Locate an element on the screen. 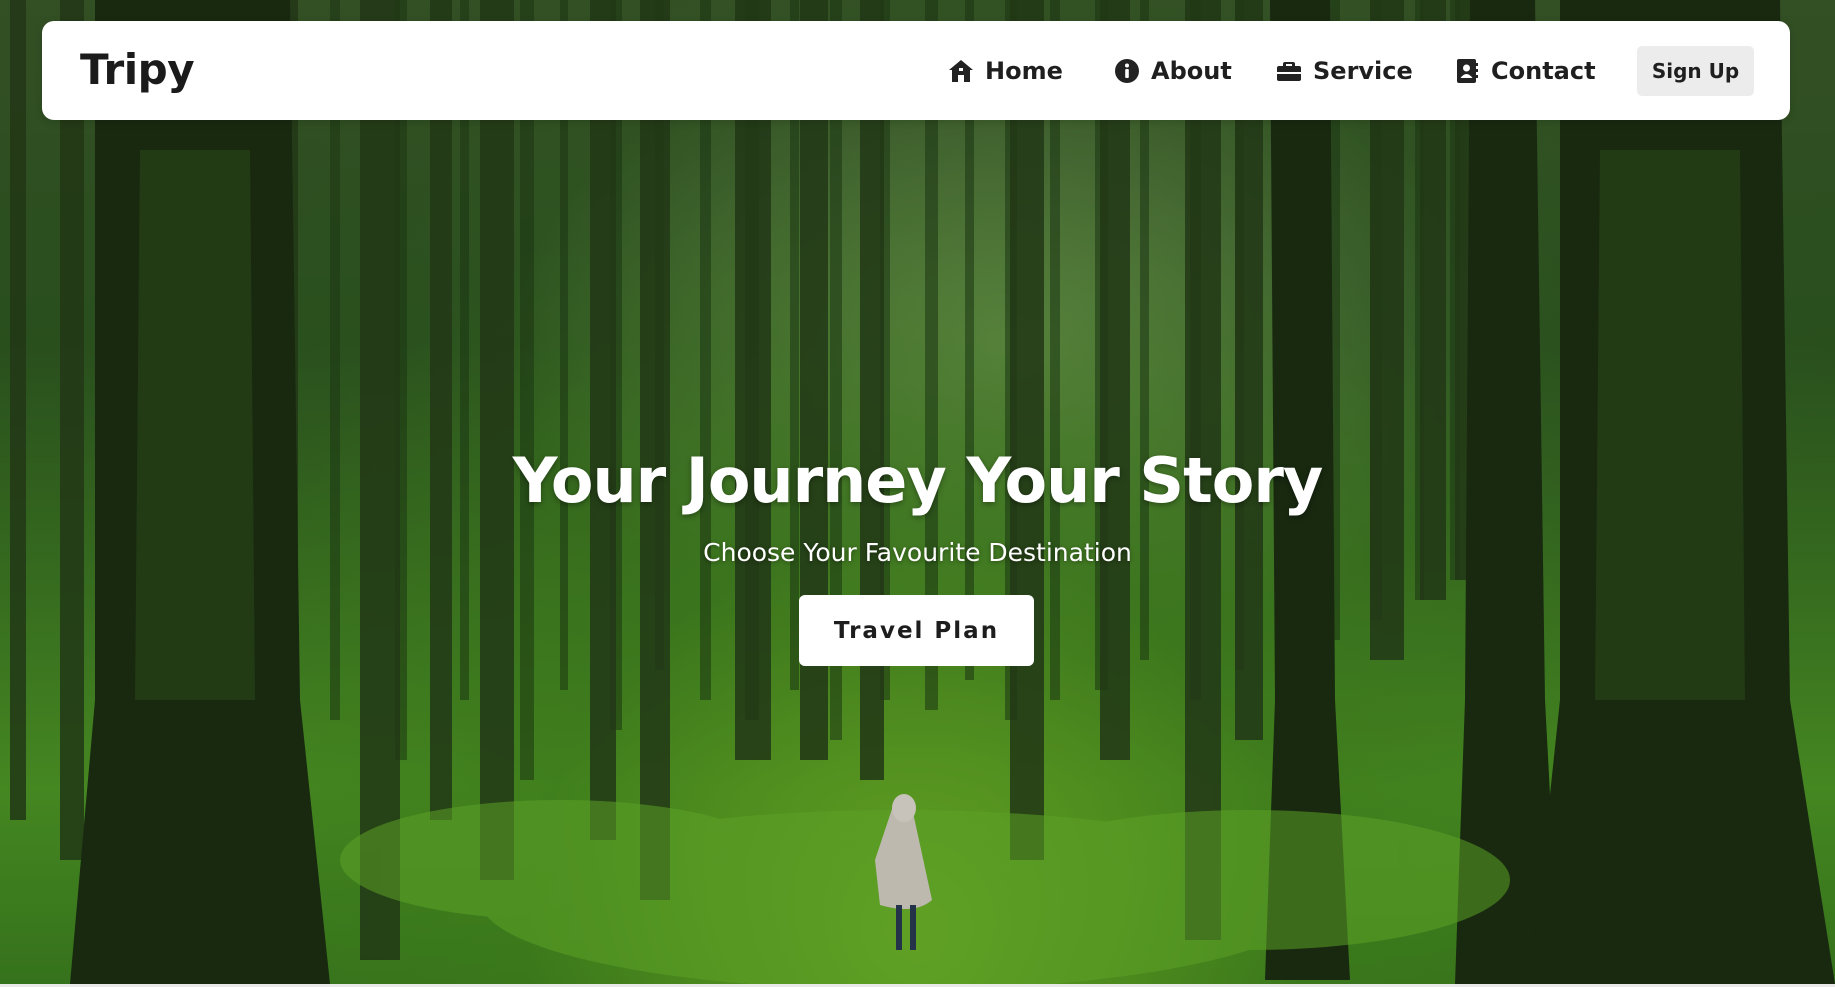 Image resolution: width=1835 pixels, height=987 pixels. home-icon is located at coordinates (961, 71).